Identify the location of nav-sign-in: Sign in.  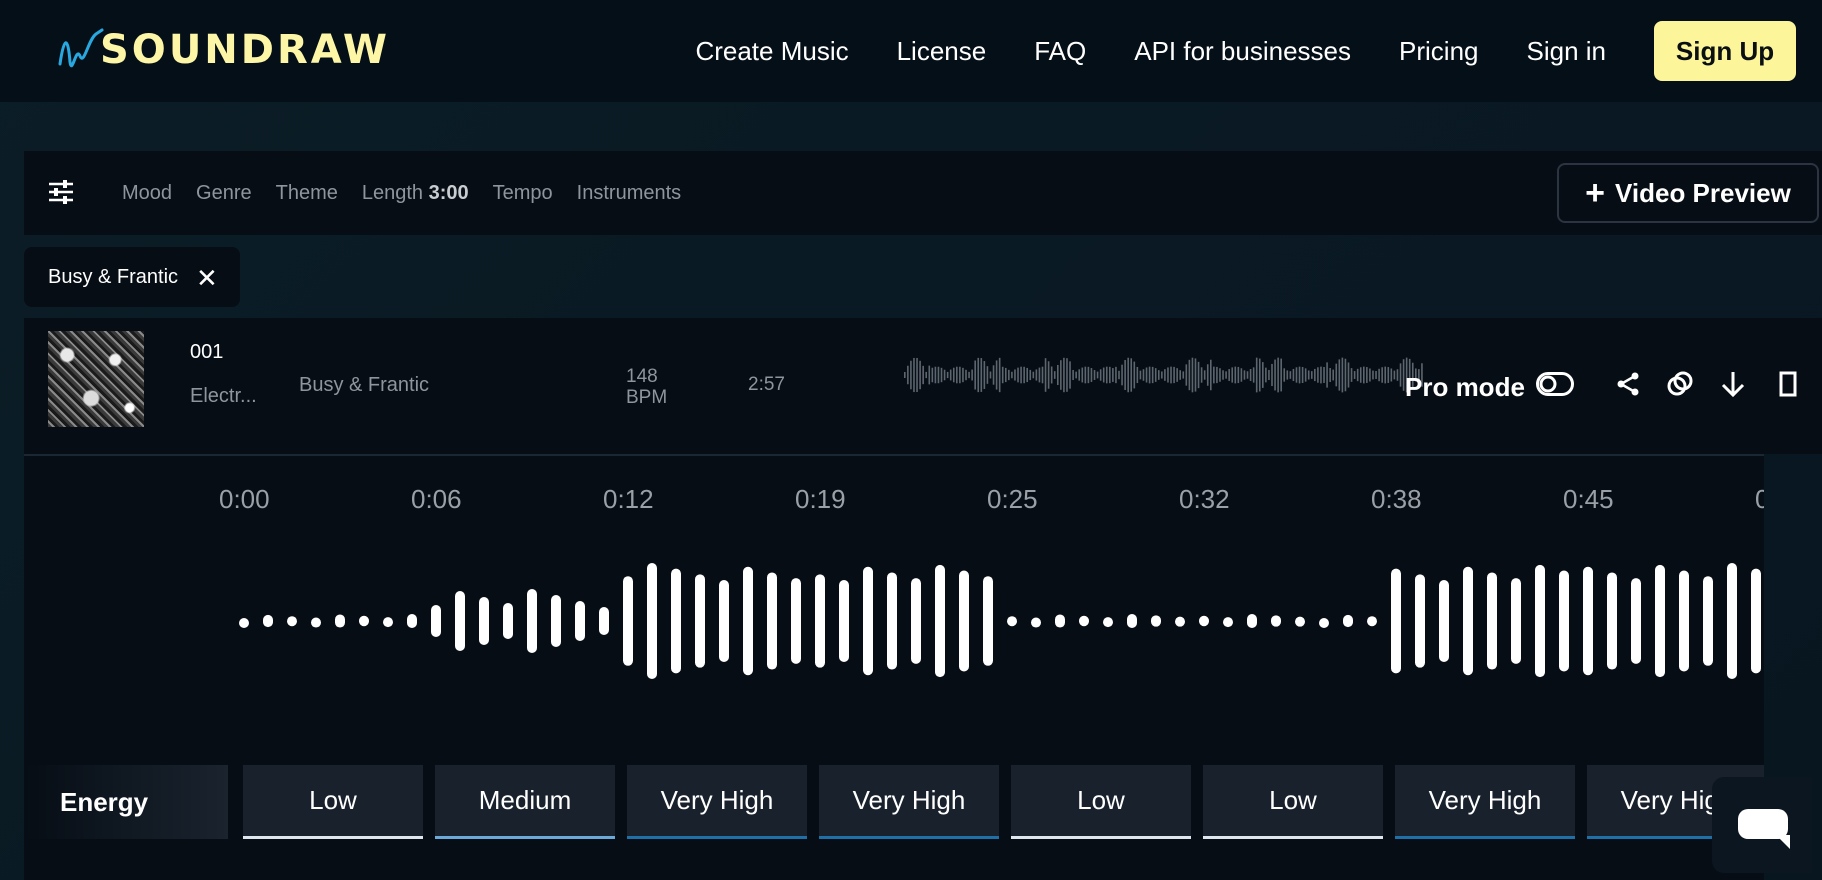
(1567, 51).